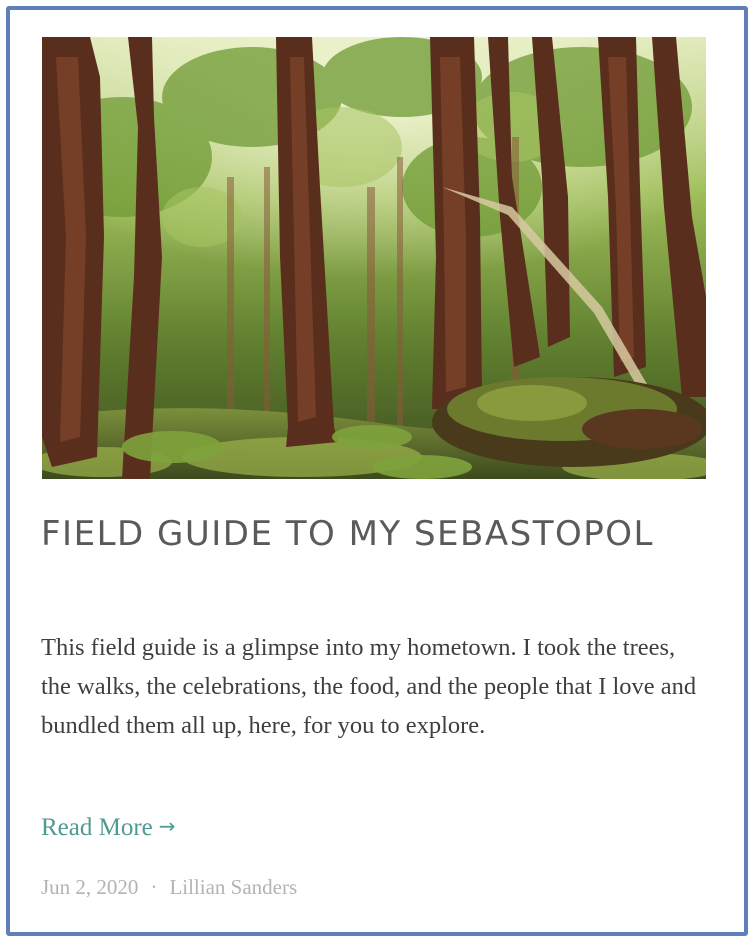 This screenshot has height=942, width=754. I want to click on post-title: FIELD GUIDE TO MY SEBASTOPOL, so click(371, 534).